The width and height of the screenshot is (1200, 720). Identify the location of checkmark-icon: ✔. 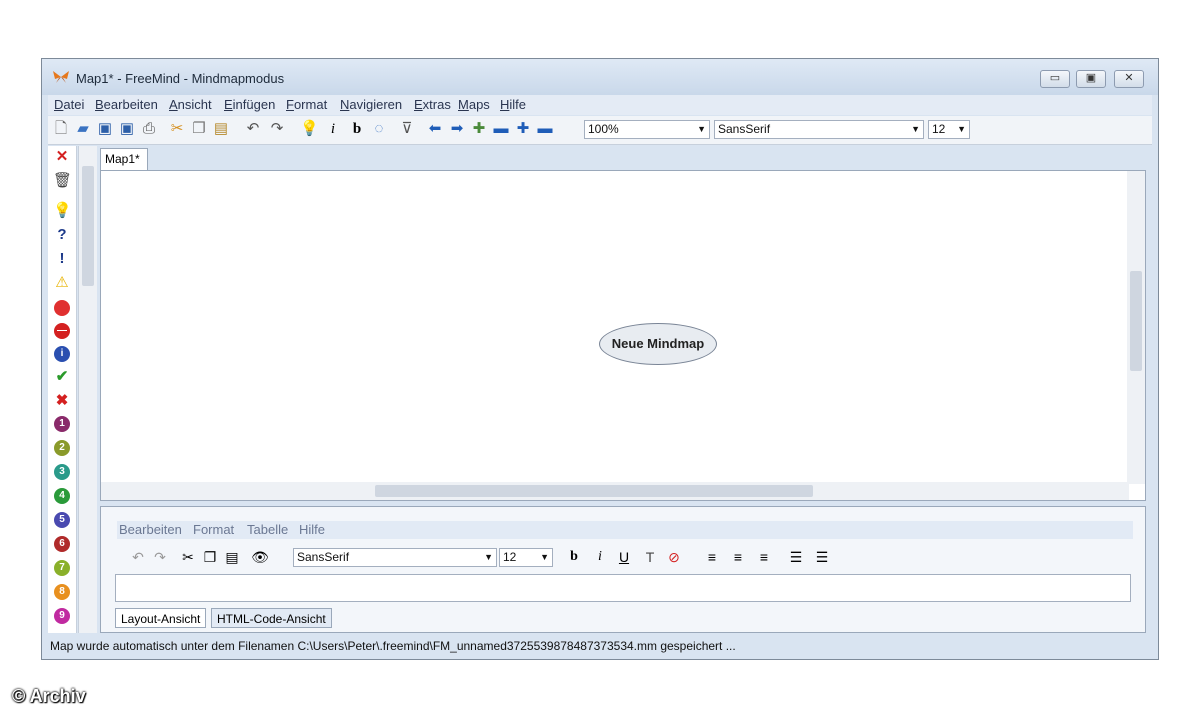
(62, 377).